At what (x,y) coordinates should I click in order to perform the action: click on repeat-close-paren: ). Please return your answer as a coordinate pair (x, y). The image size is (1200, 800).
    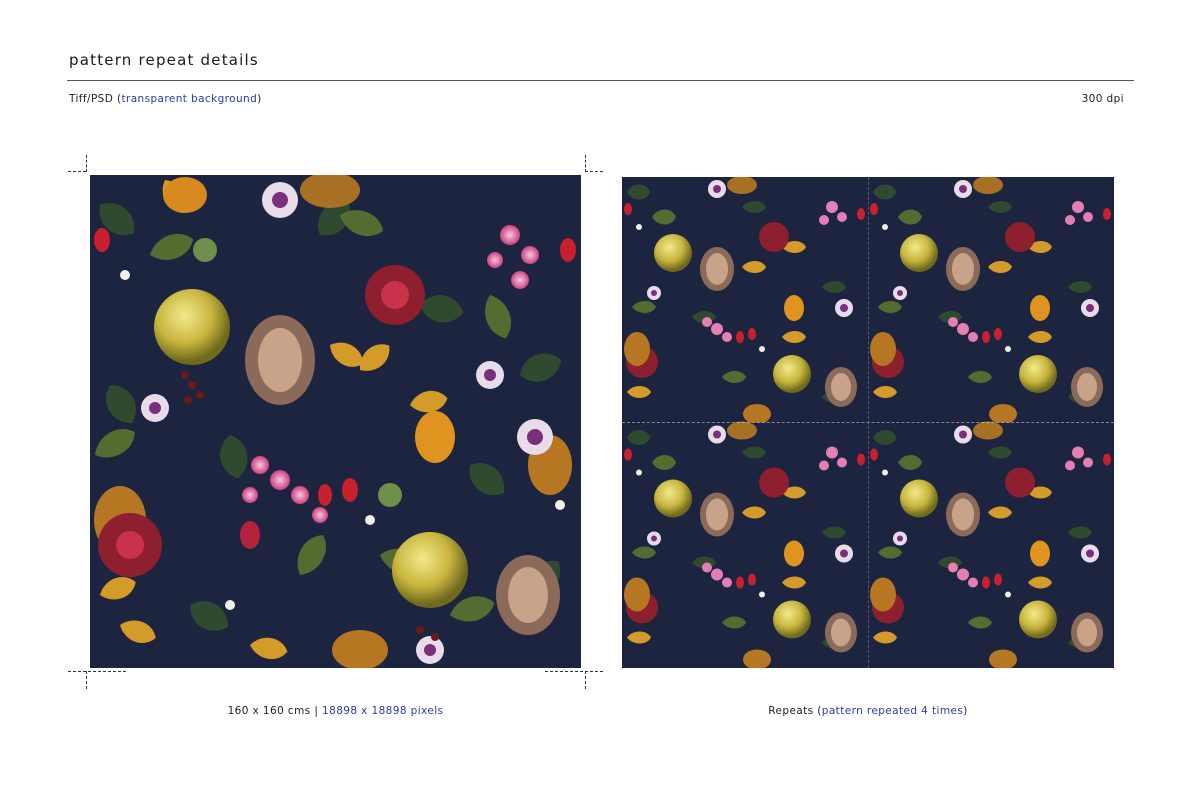
    Looking at the image, I should click on (965, 711).